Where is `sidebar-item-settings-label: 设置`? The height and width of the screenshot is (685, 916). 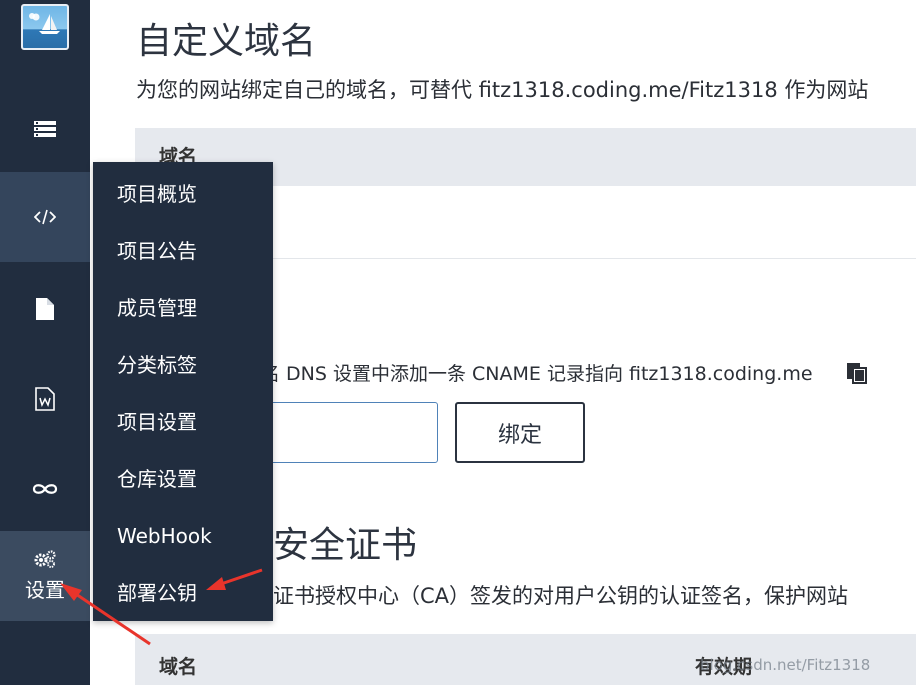
sidebar-item-settings-label: 设置 is located at coordinates (45, 589).